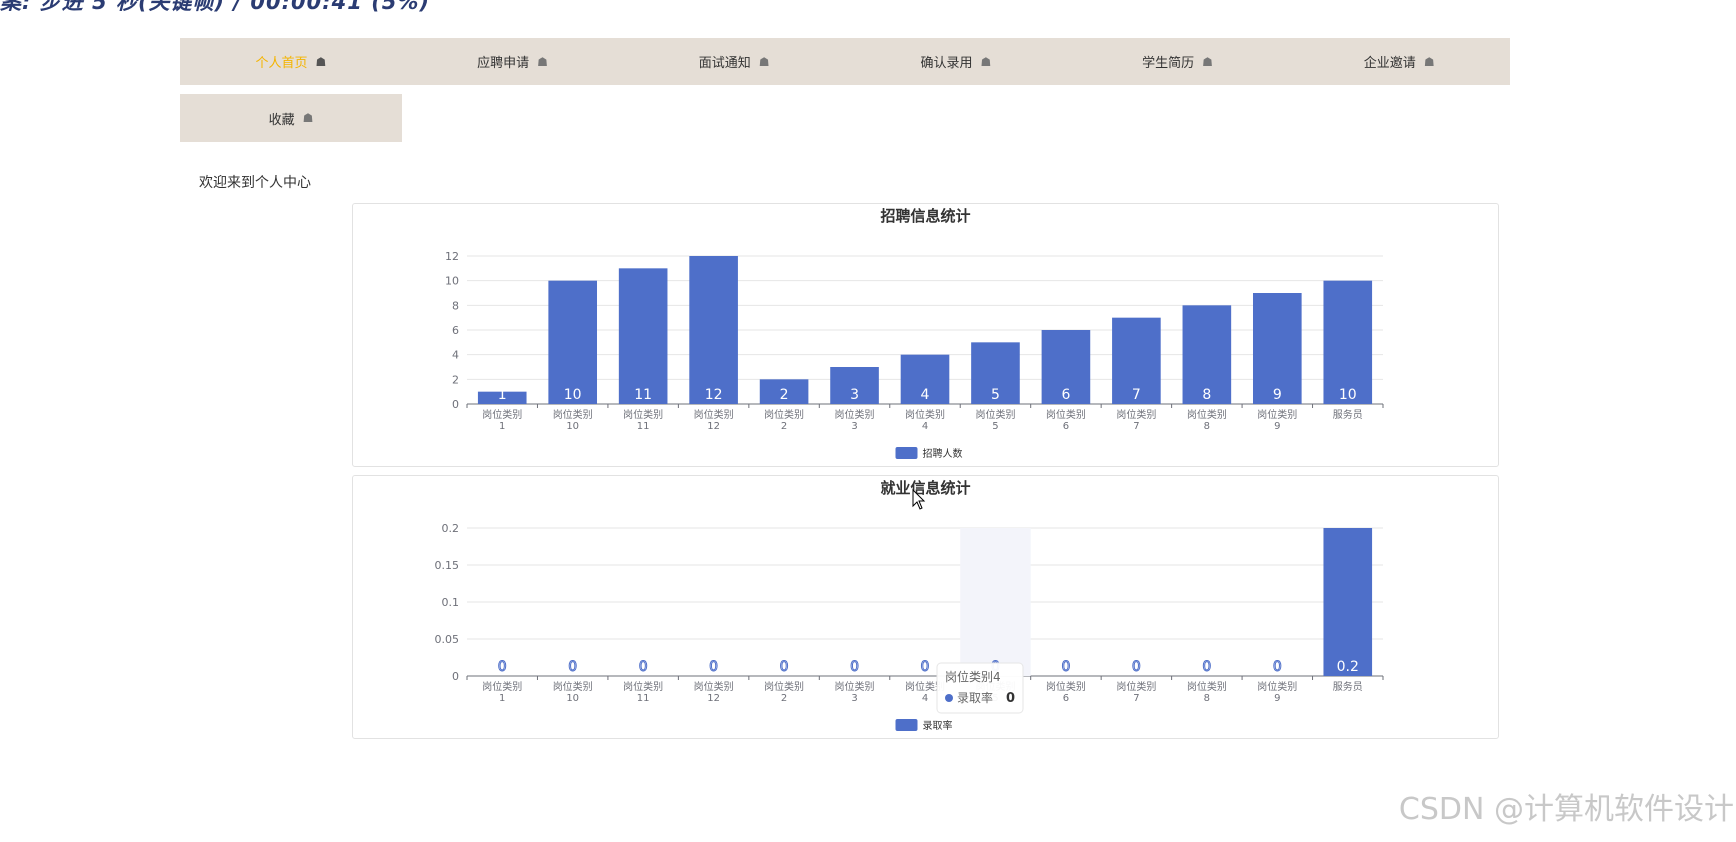 The image size is (1736, 842). What do you see at coordinates (455, 305) in the screenshot?
I see `y-tick-label: 8` at bounding box center [455, 305].